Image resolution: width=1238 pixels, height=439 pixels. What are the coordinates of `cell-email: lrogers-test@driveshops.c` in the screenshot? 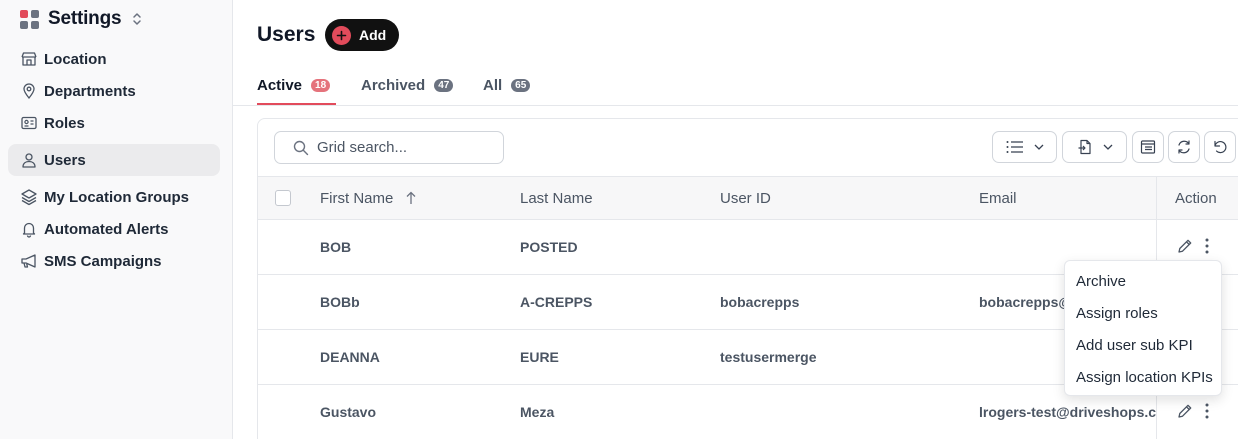 It's located at (1068, 412).